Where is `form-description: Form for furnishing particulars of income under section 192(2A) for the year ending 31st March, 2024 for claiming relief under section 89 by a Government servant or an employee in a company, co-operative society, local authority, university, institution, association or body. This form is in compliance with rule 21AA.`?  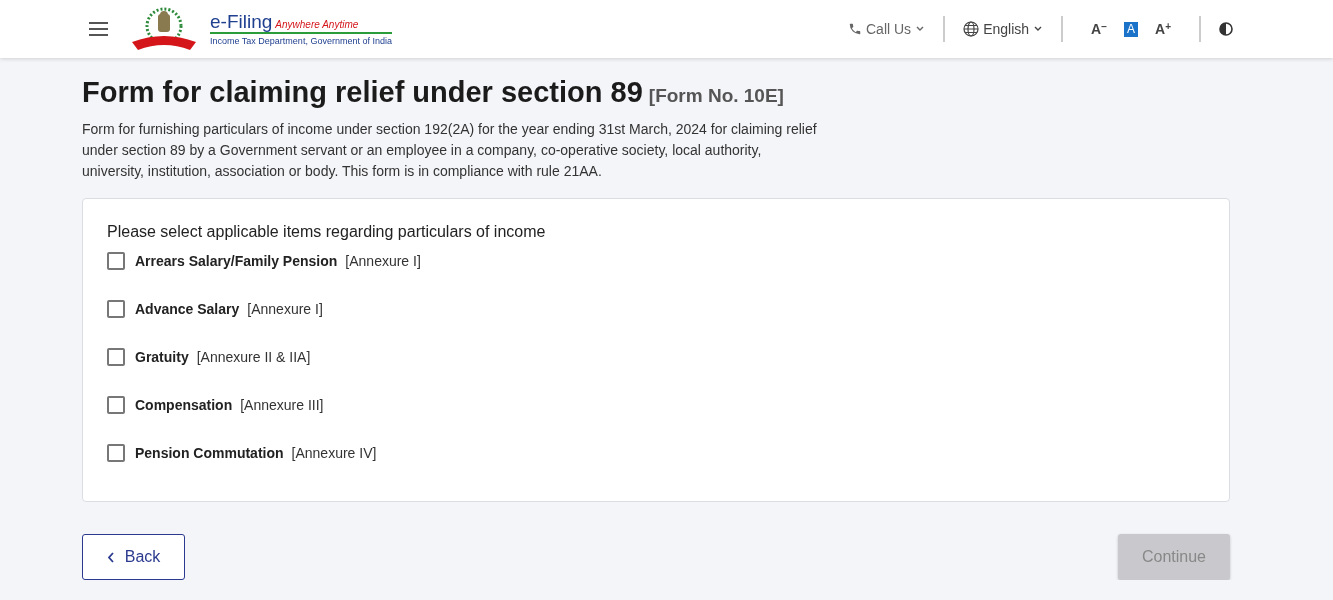
form-description: Form for furnishing particulars of income under section 192(2A) for the year ending 31st March, 2024 for claiming relief under section 89 by a Government servant or an employee in a company, co-operative society, local authority, university, institution, association or body. This form is in compliance with rule 21AA. is located at coordinates (450, 150).